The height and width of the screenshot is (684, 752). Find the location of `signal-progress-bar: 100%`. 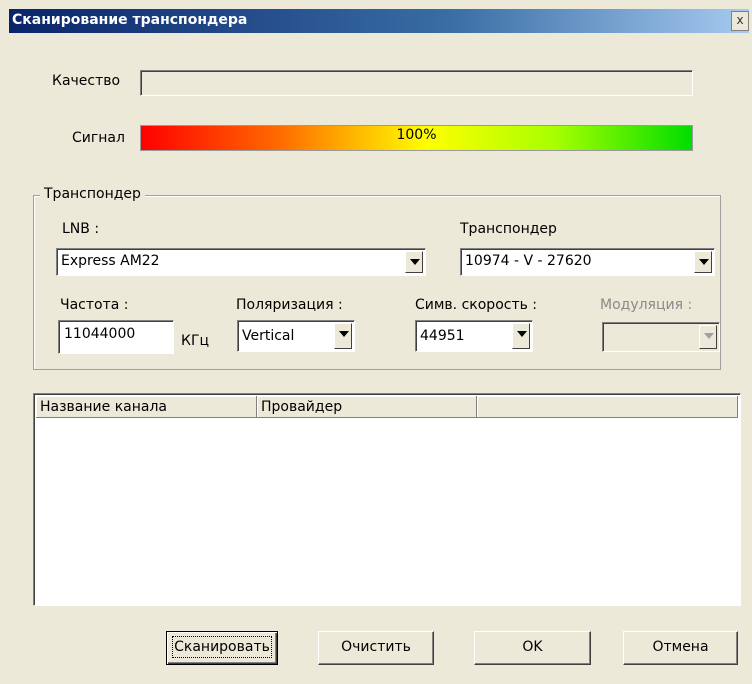

signal-progress-bar: 100% is located at coordinates (416, 138).